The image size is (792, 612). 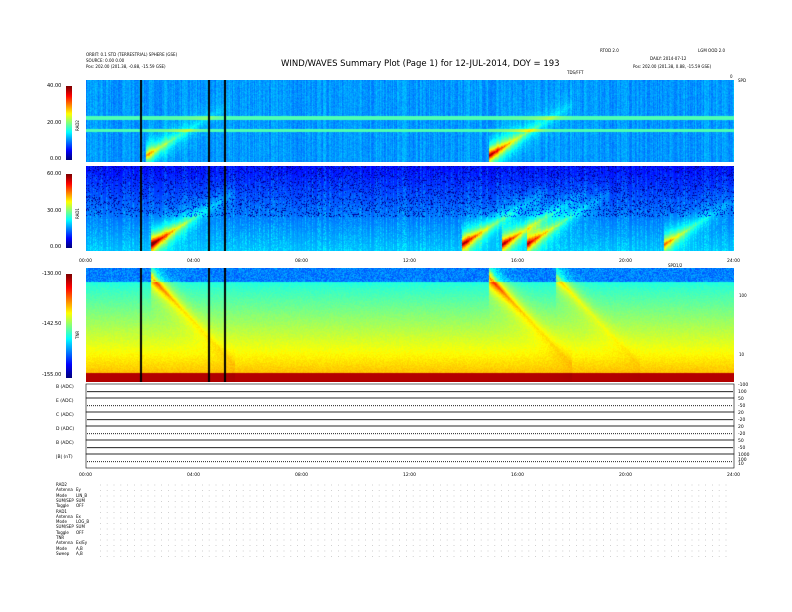 I want to click on summary-x-tick: 00:00, so click(x=85, y=475).